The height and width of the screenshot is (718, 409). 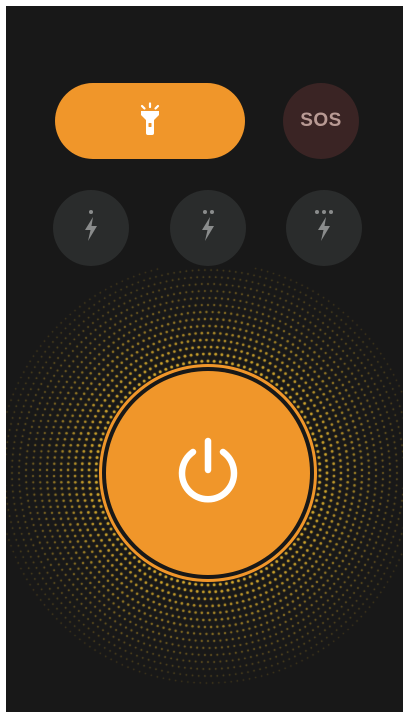 I want to click on torch-mode-button, so click(x=150, y=121).